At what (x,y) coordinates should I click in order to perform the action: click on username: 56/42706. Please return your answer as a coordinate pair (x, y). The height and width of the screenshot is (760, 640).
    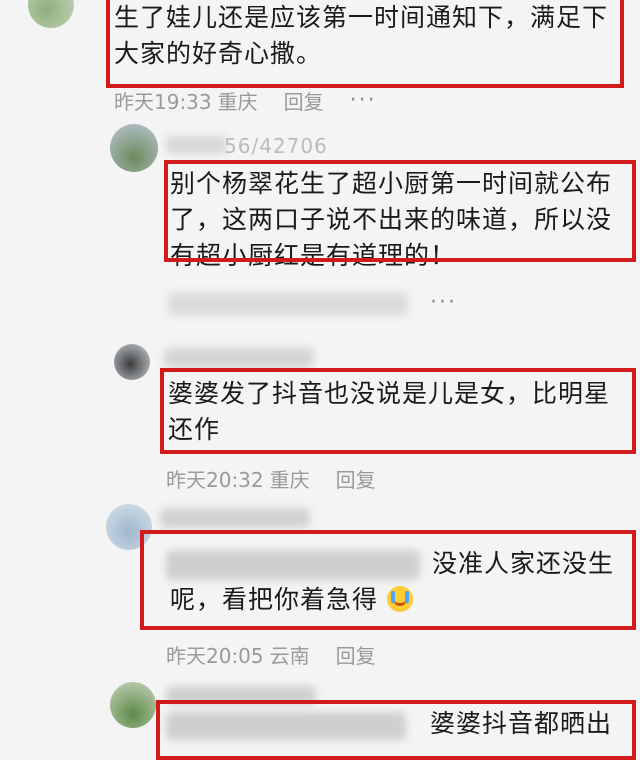
    Looking at the image, I should click on (276, 146).